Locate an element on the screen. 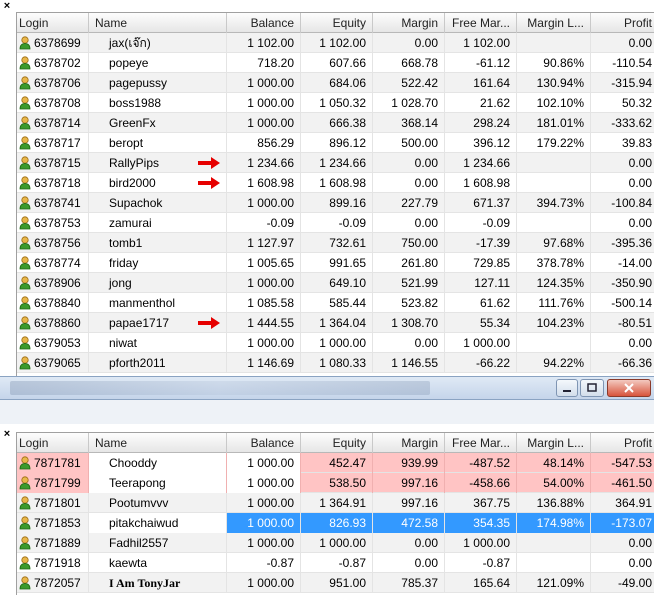 The height and width of the screenshot is (595, 654). cell-login: 7871853 is located at coordinates (53, 523).